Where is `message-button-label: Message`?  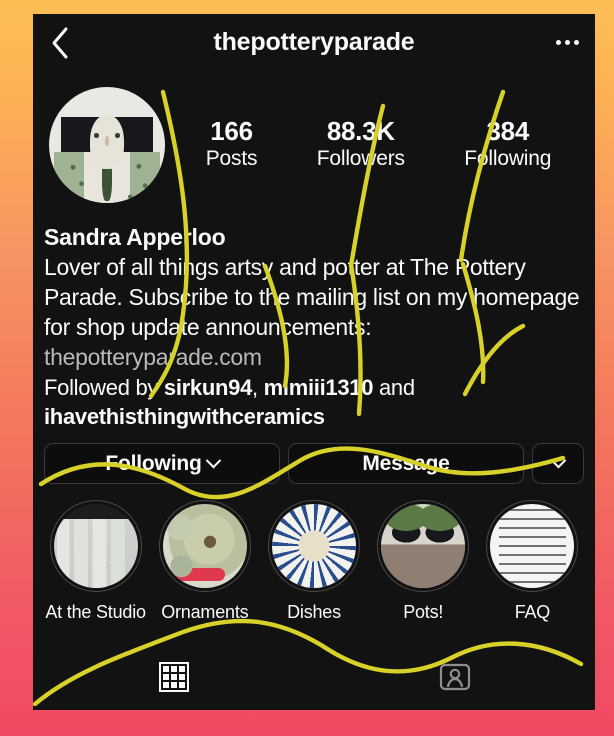
message-button-label: Message is located at coordinates (406, 463).